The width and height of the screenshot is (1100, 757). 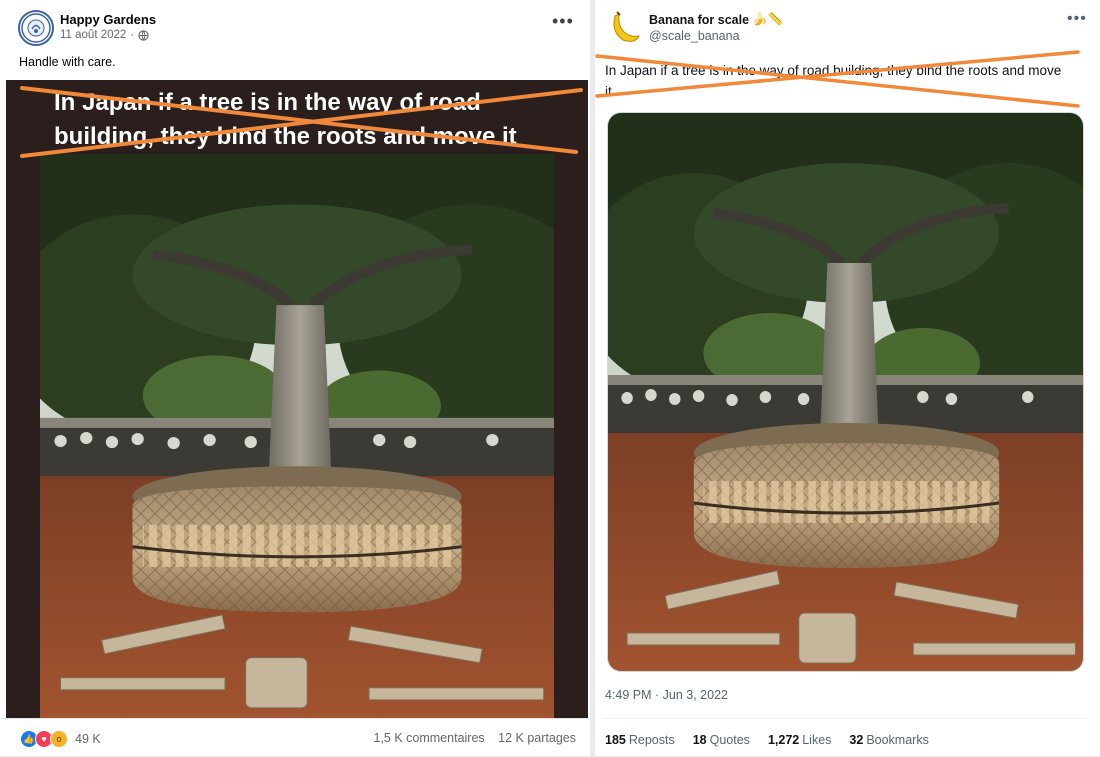 What do you see at coordinates (729, 740) in the screenshot?
I see `quotes-label: Quotes` at bounding box center [729, 740].